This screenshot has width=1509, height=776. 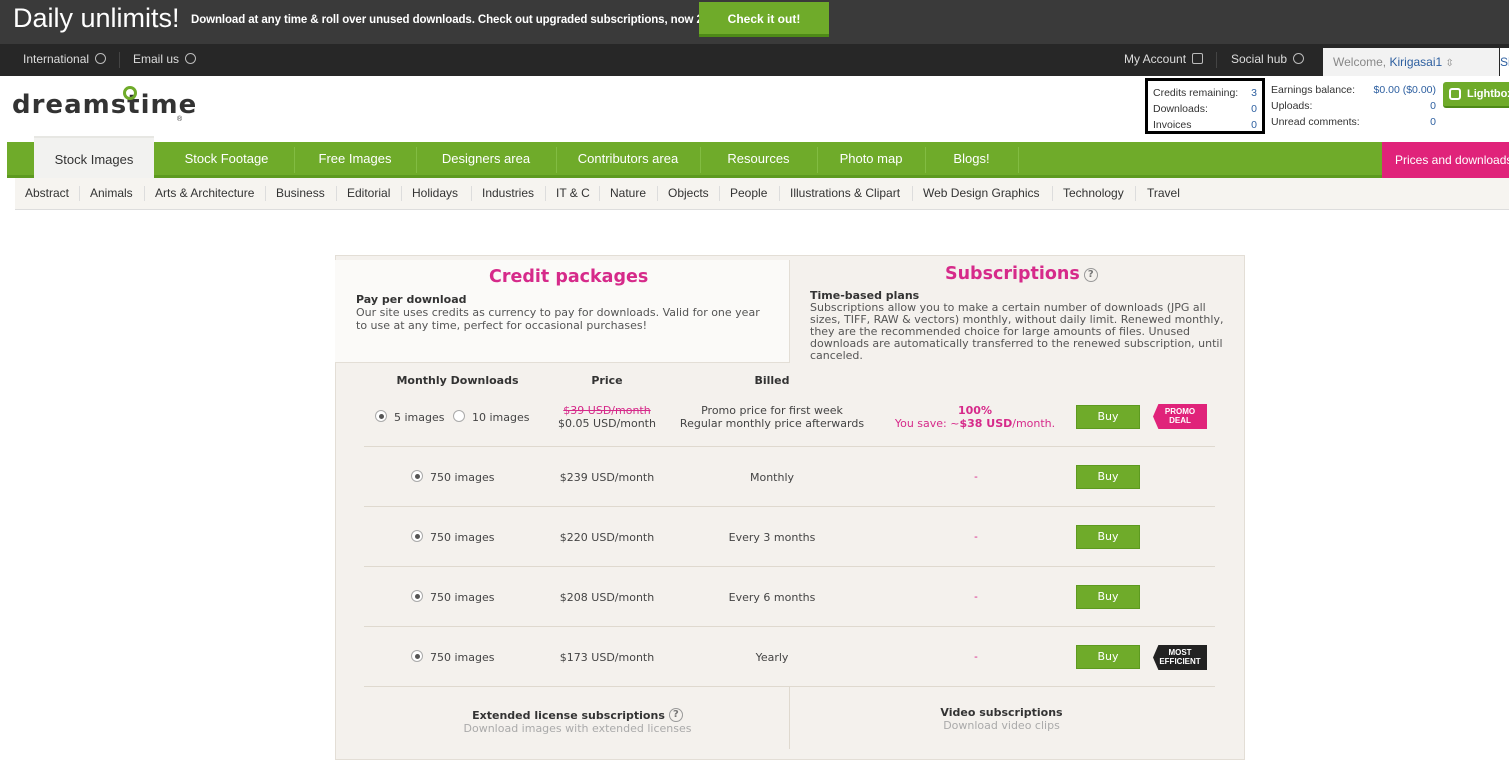 What do you see at coordinates (1254, 109) in the screenshot?
I see `downloads-value: 0` at bounding box center [1254, 109].